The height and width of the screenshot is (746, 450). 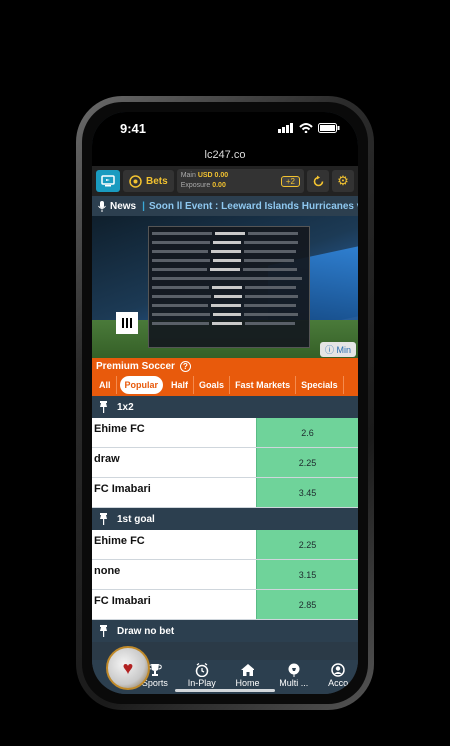 I want to click on nav-home-label: Home, so click(x=247, y=683).